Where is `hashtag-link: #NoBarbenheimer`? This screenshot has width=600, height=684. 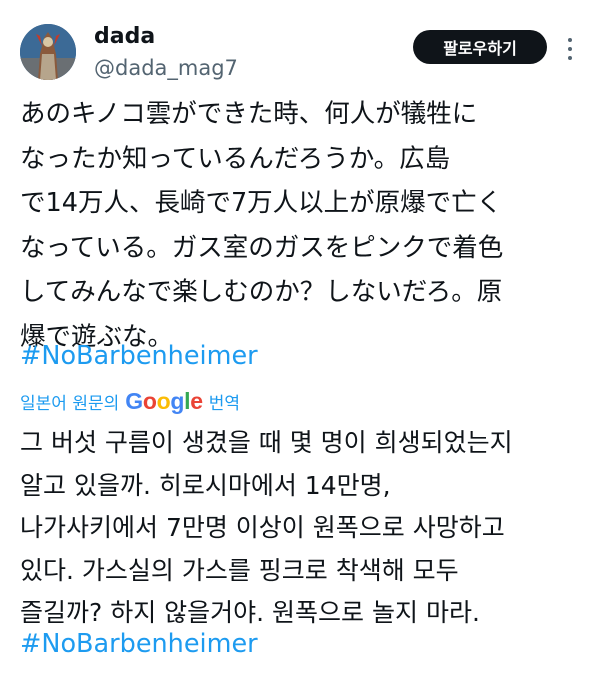 hashtag-link: #NoBarbenheimer is located at coordinates (139, 356).